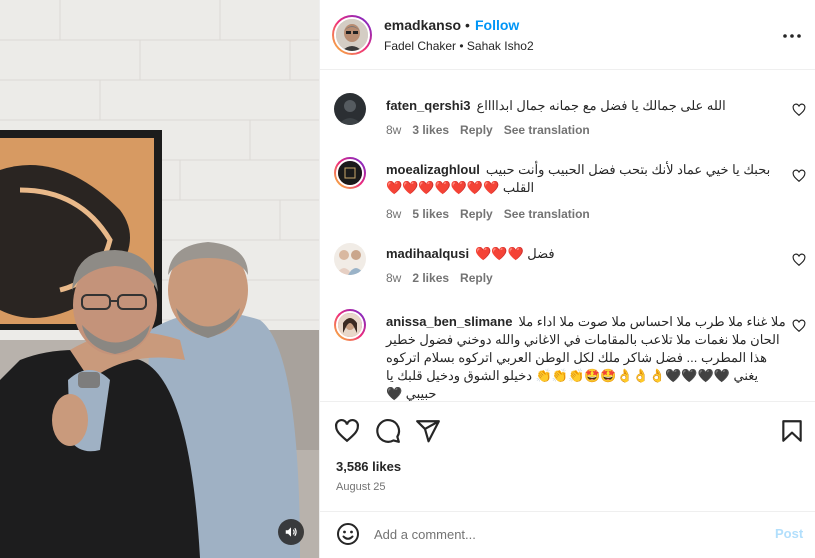 The image size is (815, 558). I want to click on add-comment-bar: Post, so click(567, 534).